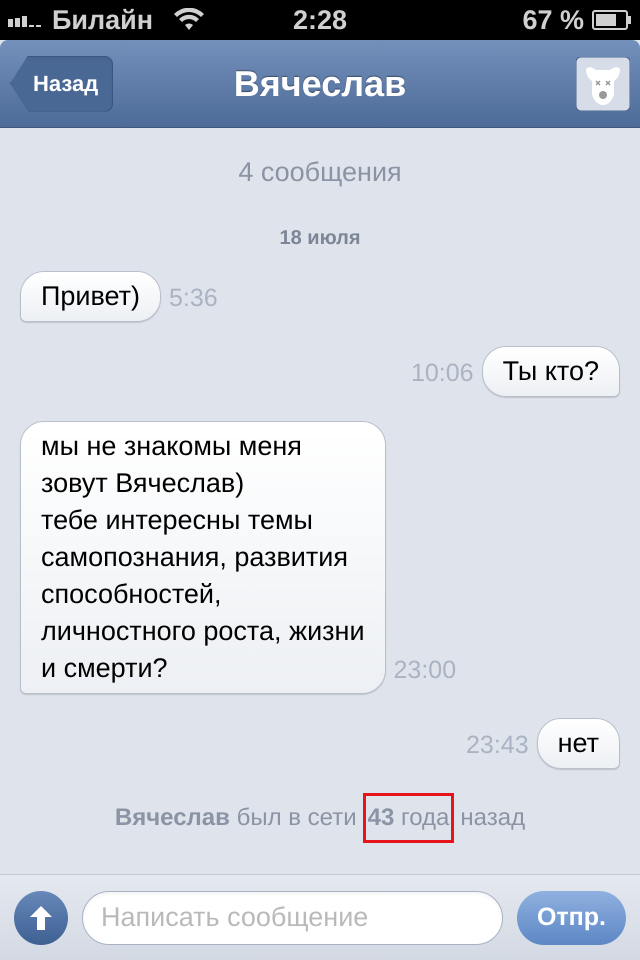 The width and height of the screenshot is (640, 960). What do you see at coordinates (320, 84) in the screenshot?
I see `contact-name: Вячеслав` at bounding box center [320, 84].